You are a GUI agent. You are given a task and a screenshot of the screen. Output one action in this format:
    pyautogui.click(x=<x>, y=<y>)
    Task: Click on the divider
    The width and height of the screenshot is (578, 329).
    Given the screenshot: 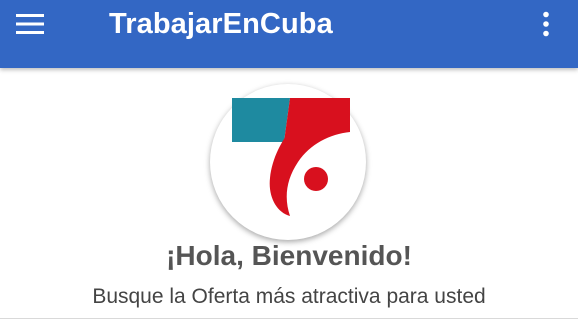 What is the action you would take?
    pyautogui.click(x=289, y=318)
    